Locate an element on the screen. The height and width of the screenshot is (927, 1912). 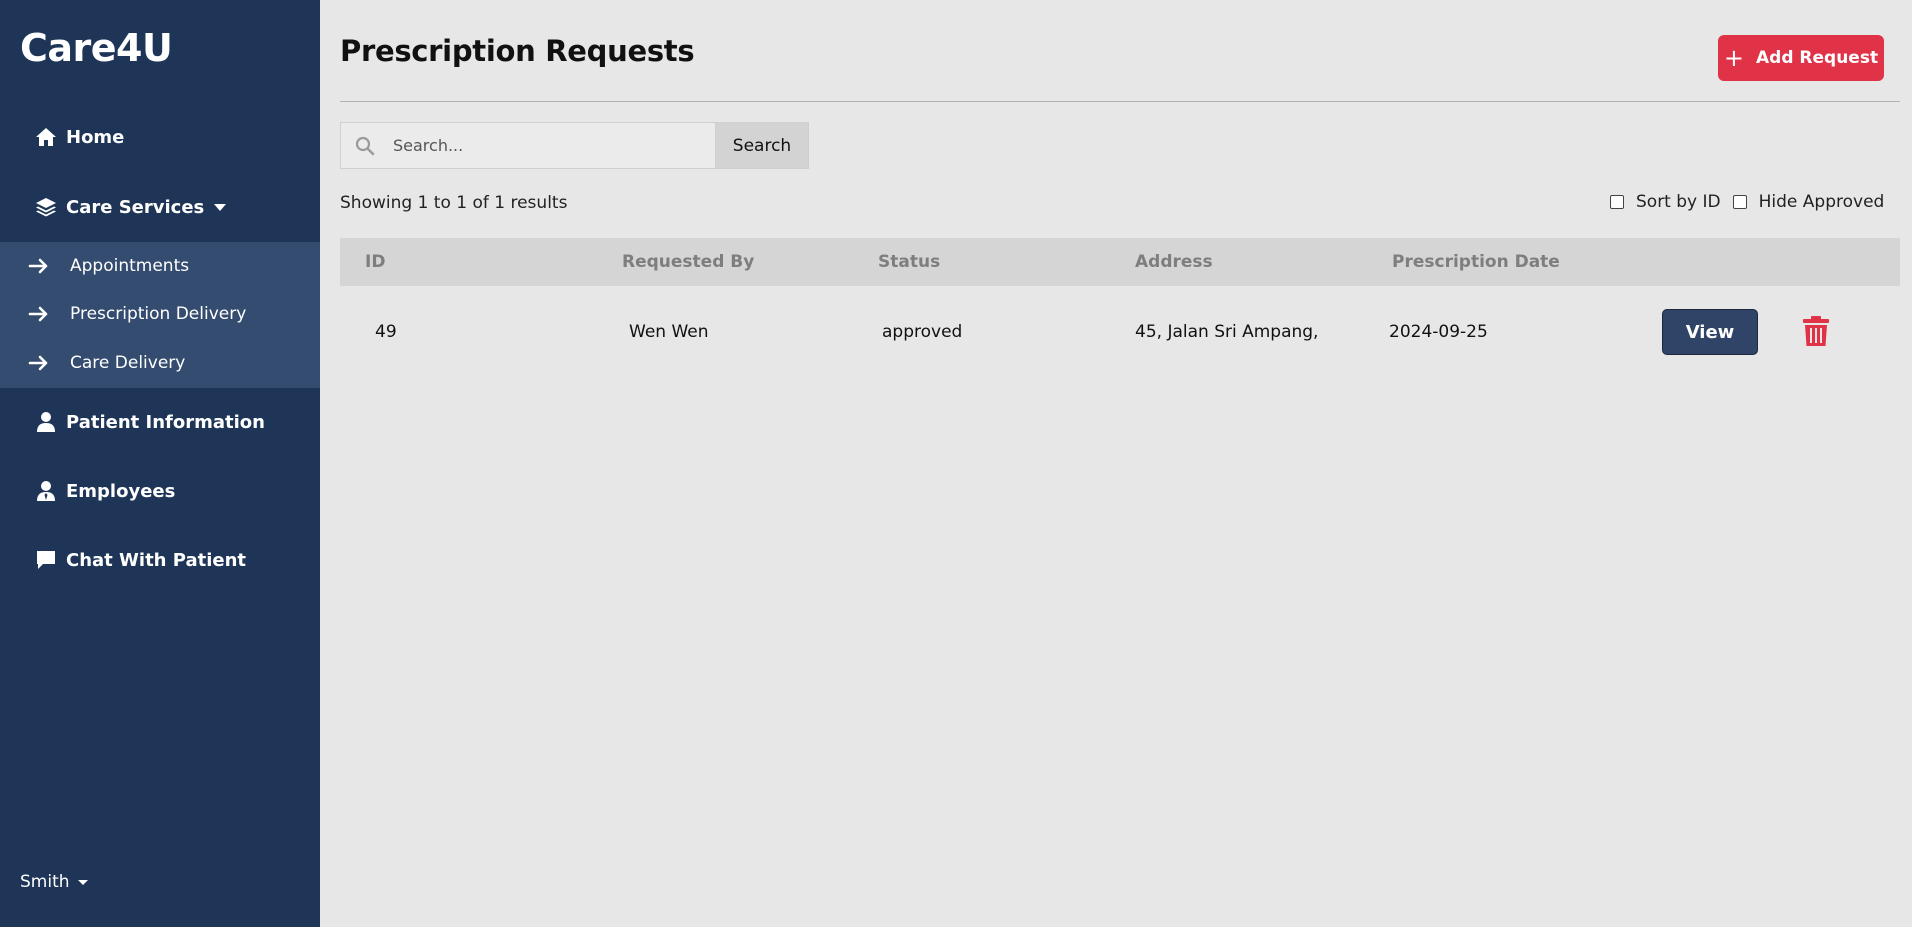
user-icon is located at coordinates (46, 422).